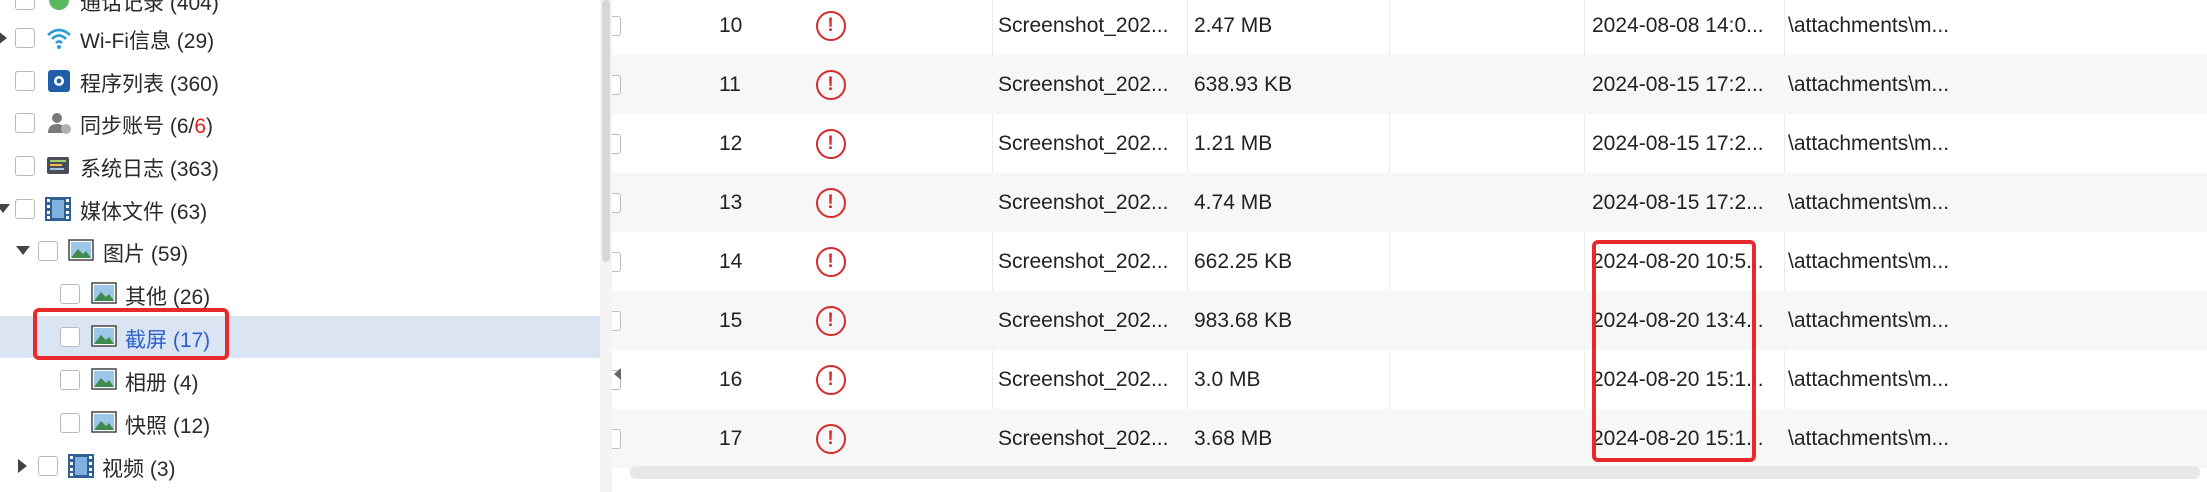 This screenshot has width=2207, height=492. I want to click on size-cell: 2.47 MB, so click(1233, 25).